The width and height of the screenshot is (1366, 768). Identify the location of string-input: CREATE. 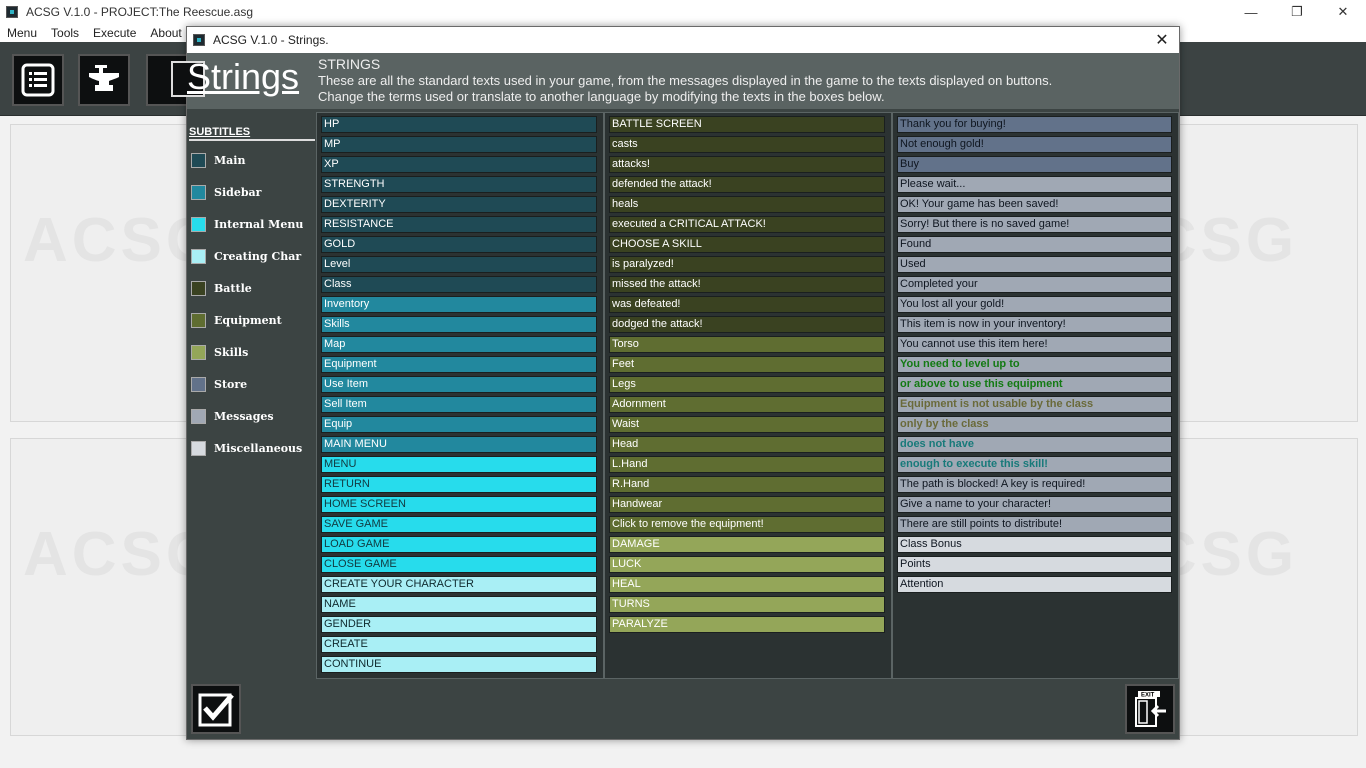
(459, 644).